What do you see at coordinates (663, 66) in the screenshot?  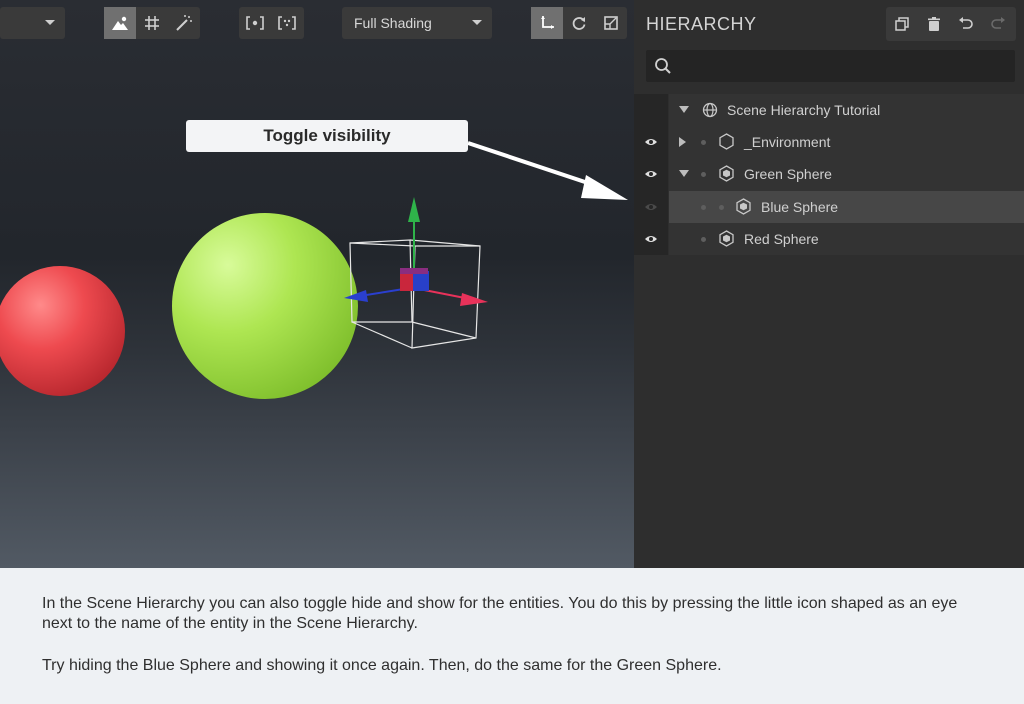 I see `search-icon` at bounding box center [663, 66].